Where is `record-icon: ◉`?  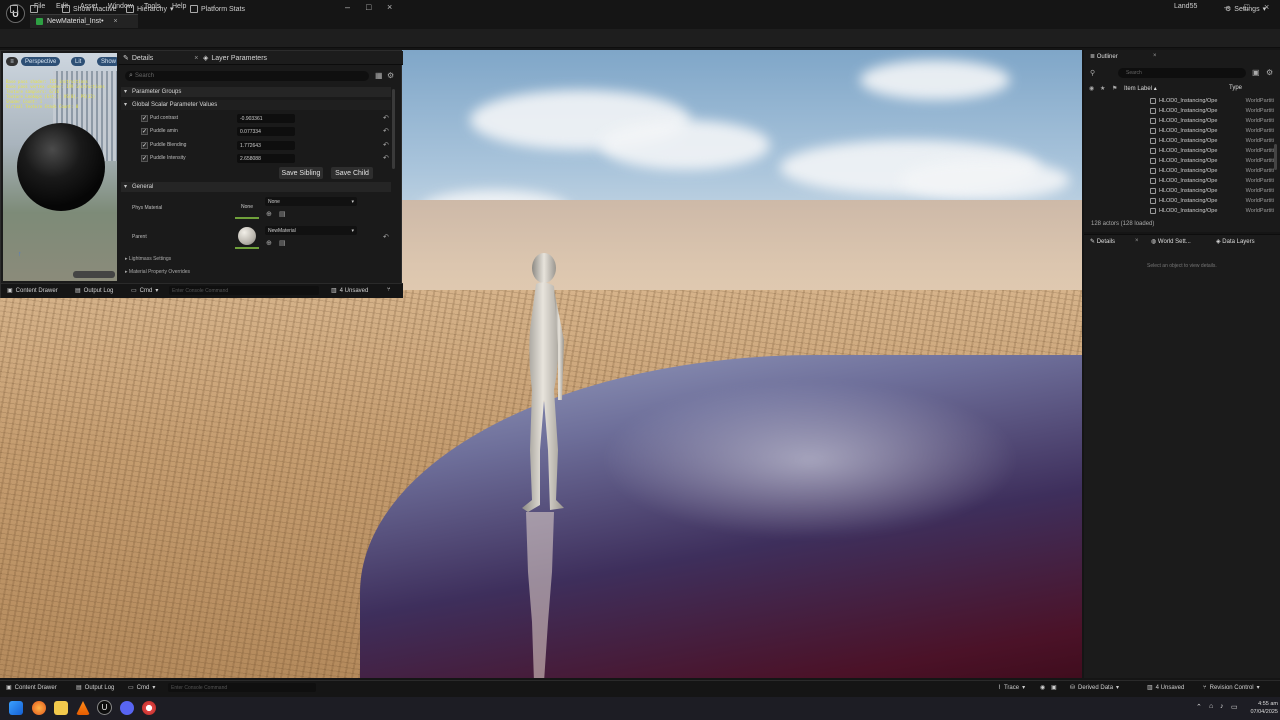
record-icon: ◉ is located at coordinates (1042, 687).